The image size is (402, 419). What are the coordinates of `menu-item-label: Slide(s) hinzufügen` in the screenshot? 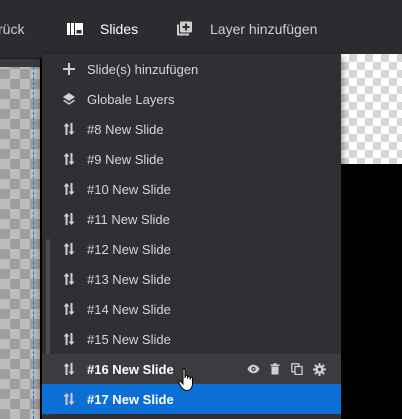 It's located at (143, 69).